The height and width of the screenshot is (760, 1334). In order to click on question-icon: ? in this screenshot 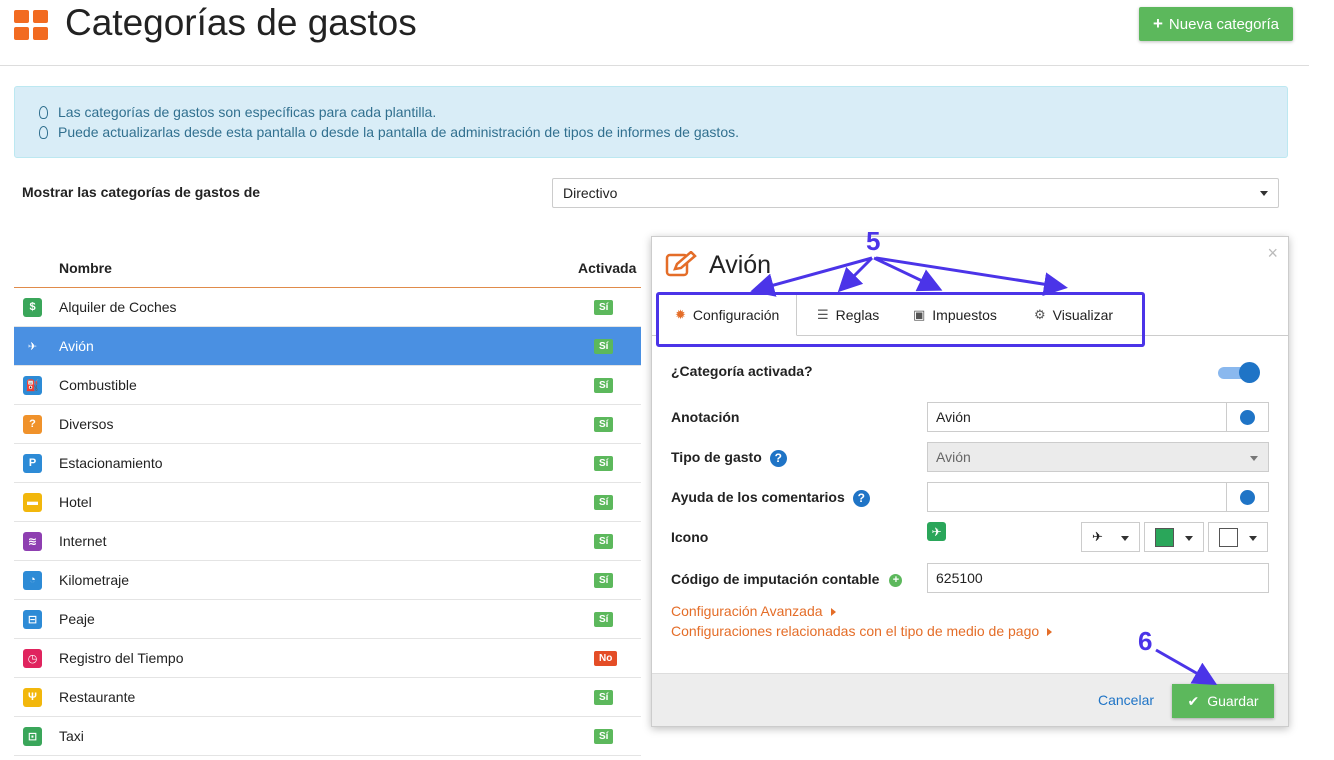, I will do `click(32, 424)`.